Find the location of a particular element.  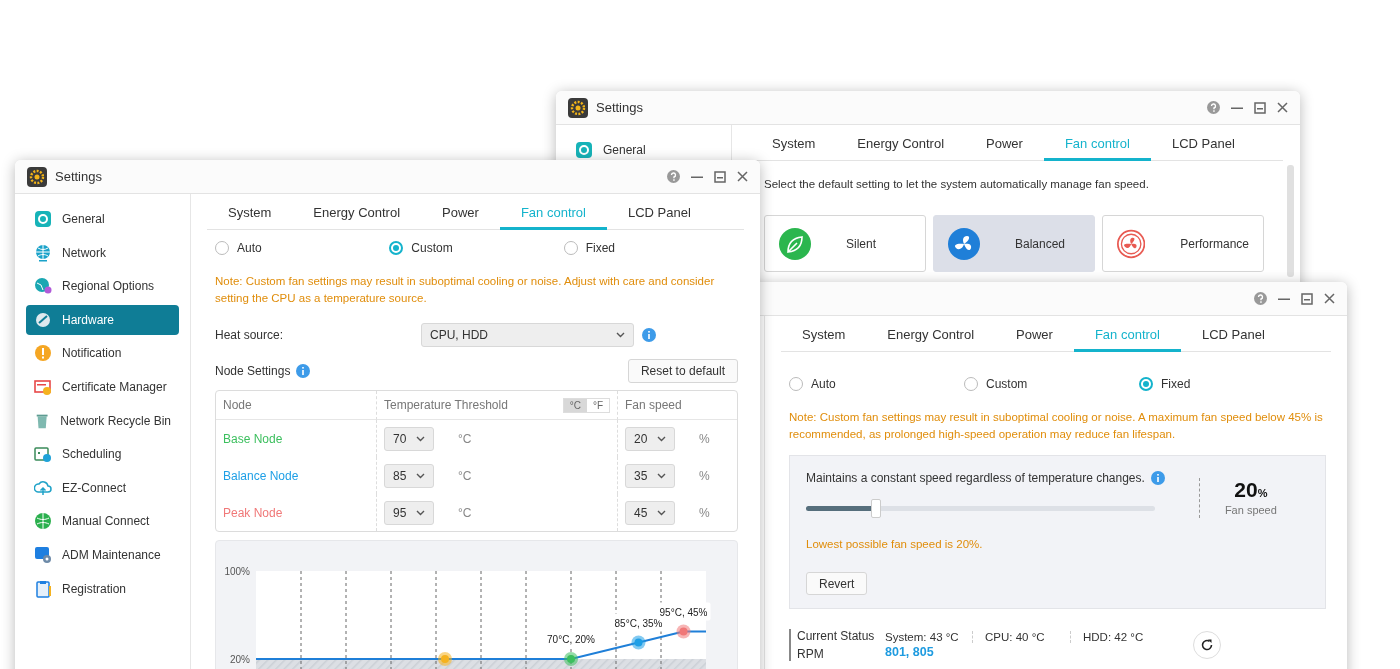

sidebar-item: ADM Maintenance is located at coordinates (102, 554).